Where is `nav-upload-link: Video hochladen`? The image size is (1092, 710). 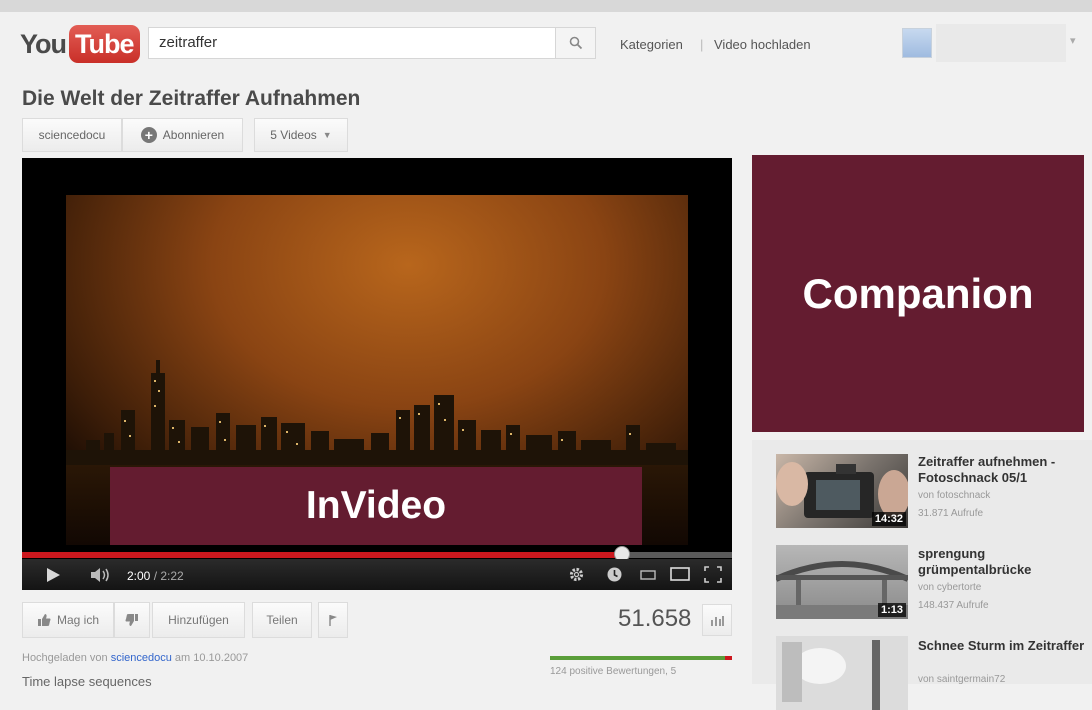
nav-upload-link: Video hochladen is located at coordinates (762, 44).